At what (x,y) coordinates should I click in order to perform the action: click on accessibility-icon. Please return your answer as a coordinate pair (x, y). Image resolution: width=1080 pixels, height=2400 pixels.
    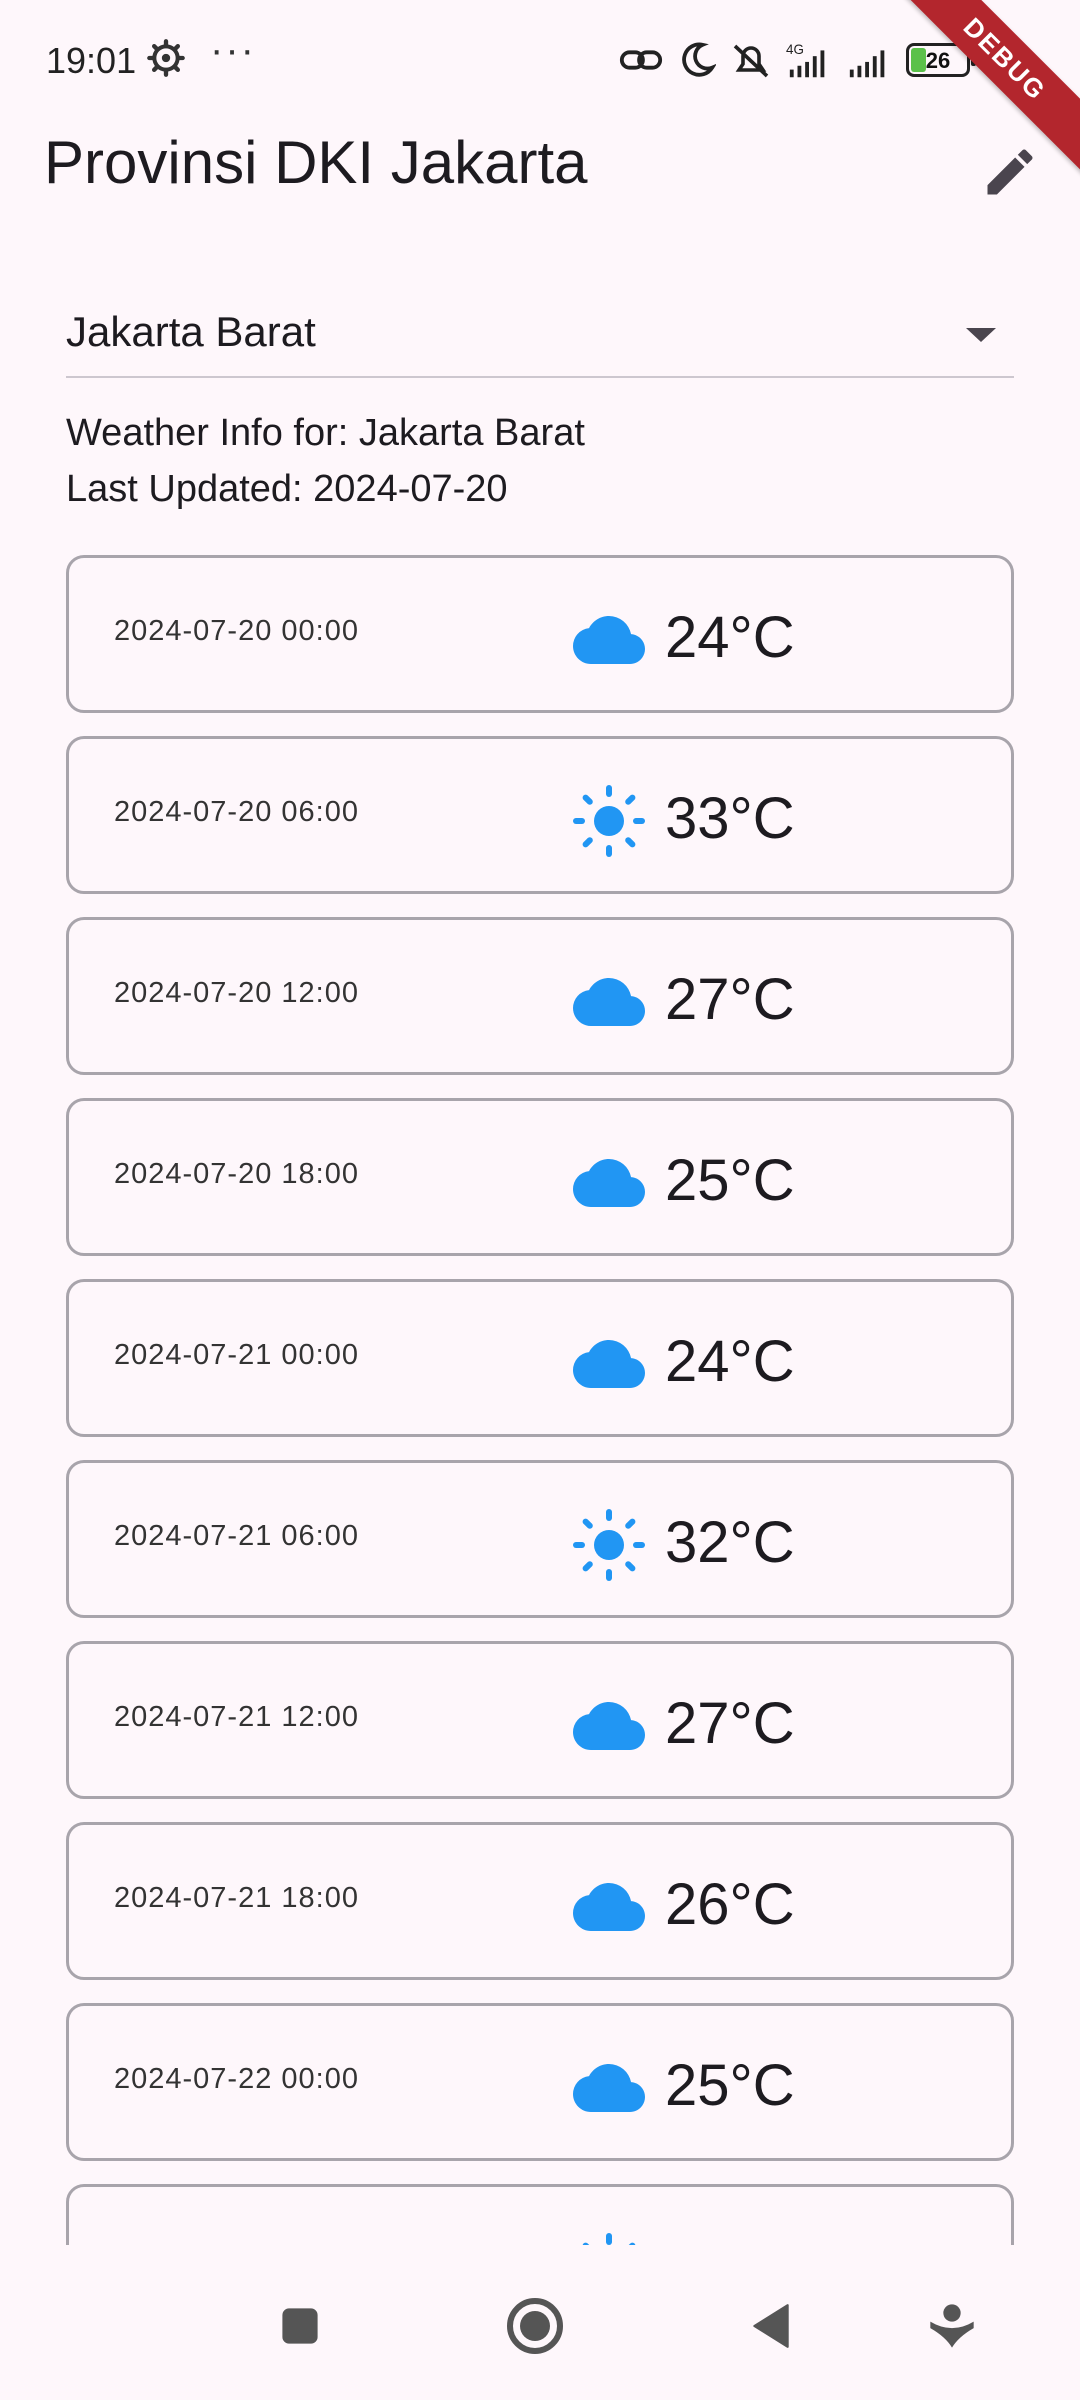
    Looking at the image, I should click on (952, 2326).